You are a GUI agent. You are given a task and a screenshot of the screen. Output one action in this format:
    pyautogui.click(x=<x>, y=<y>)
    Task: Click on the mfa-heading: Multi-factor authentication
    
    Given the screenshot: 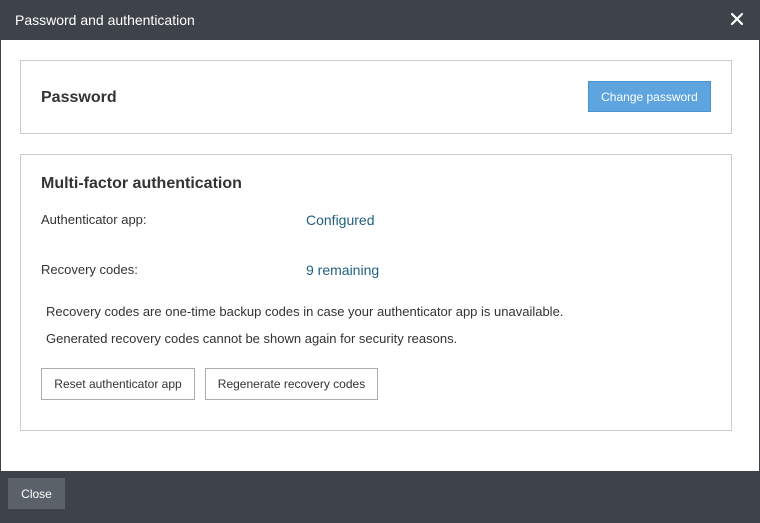 What is the action you would take?
    pyautogui.click(x=141, y=183)
    